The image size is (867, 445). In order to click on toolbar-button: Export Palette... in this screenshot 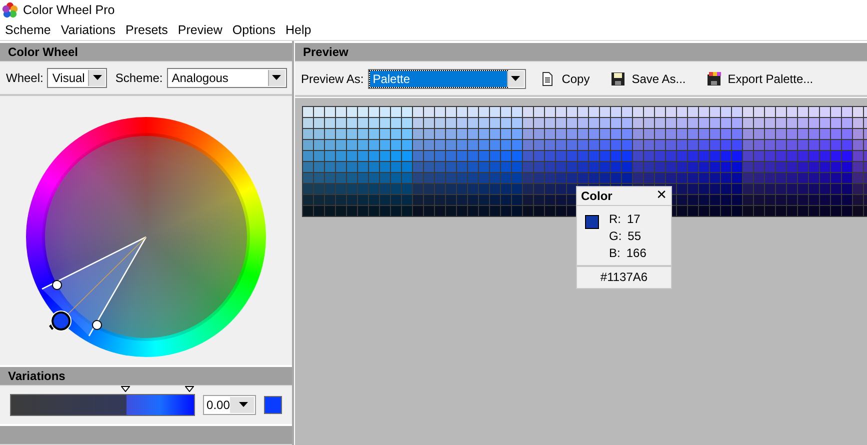, I will do `click(760, 79)`.